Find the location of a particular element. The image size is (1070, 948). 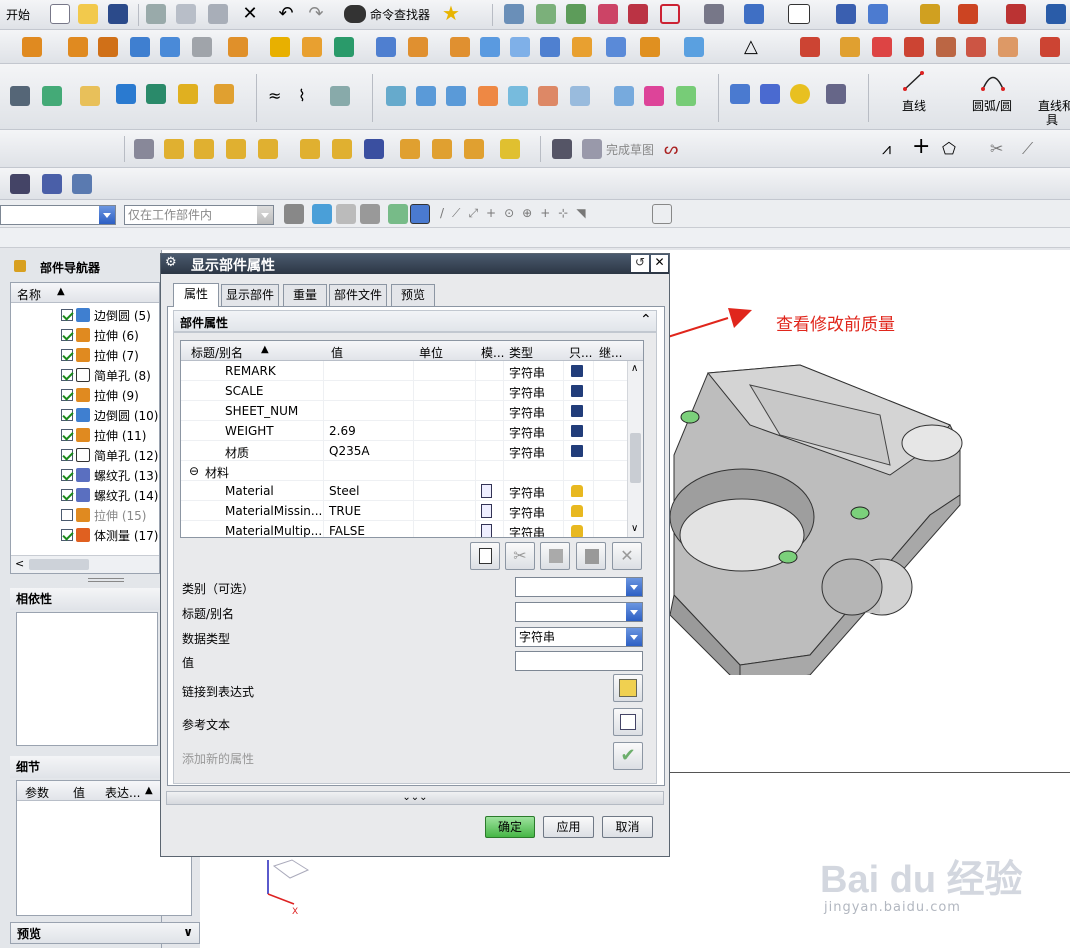

tree-item: 拉伸 (9) is located at coordinates (100, 395).